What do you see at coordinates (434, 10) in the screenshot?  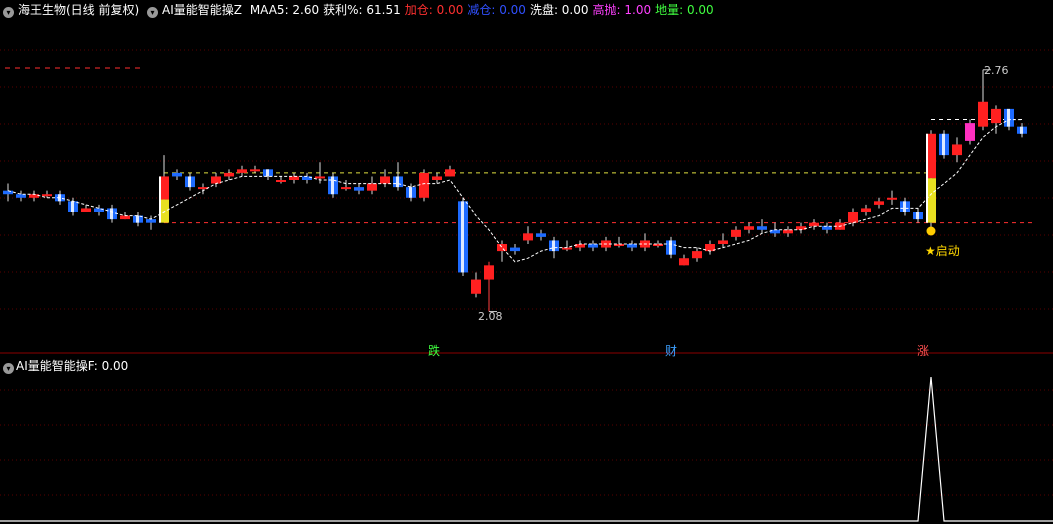 I see `header-item-2: 加仓: 0.00` at bounding box center [434, 10].